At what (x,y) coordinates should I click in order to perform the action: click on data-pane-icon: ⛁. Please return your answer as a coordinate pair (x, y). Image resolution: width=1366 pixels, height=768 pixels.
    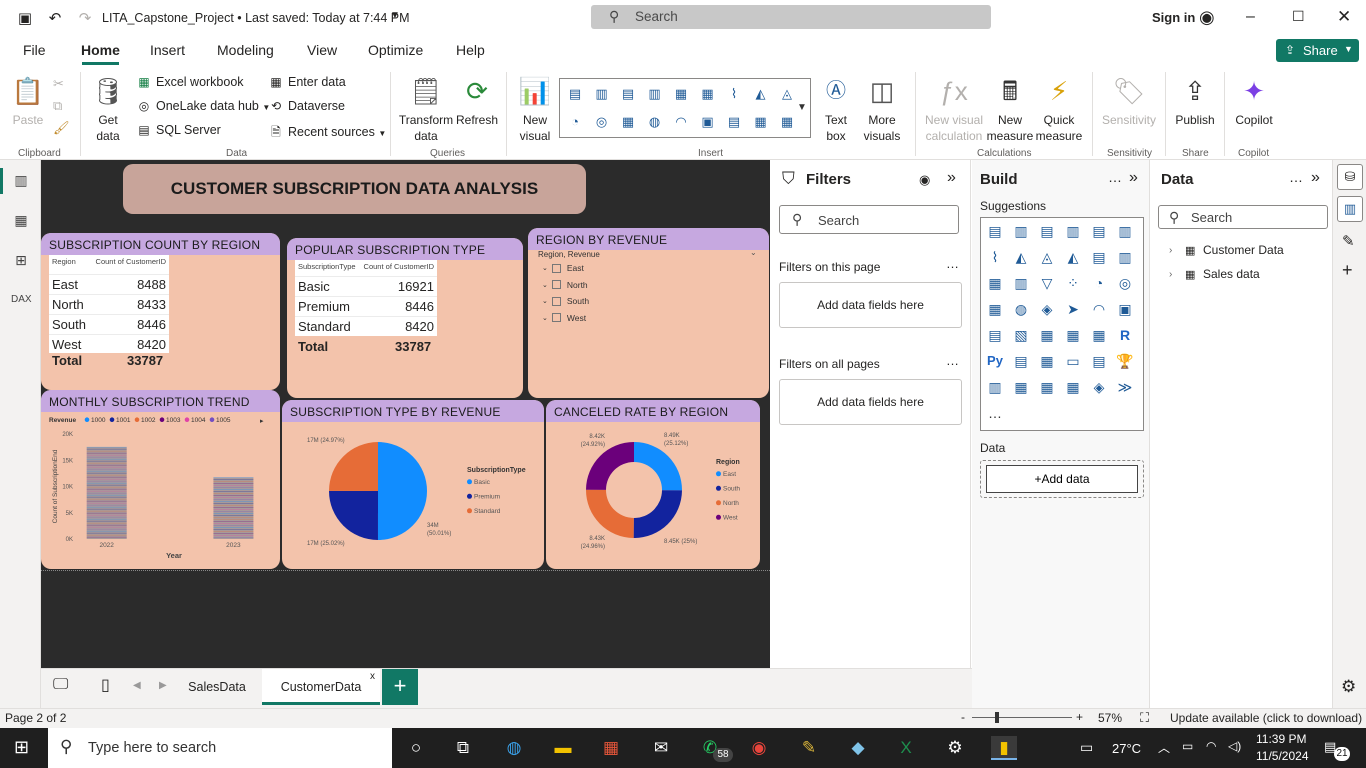
    Looking at the image, I should click on (1350, 177).